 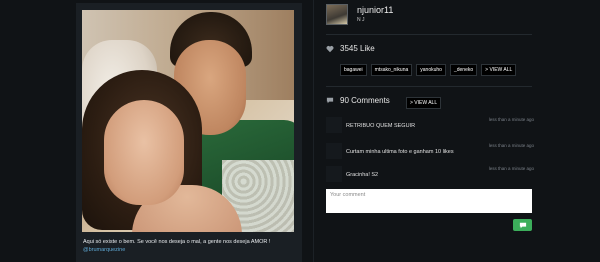 What do you see at coordinates (381, 126) in the screenshot?
I see `comment-text: RETRIBUO QUEM SEGUIR` at bounding box center [381, 126].